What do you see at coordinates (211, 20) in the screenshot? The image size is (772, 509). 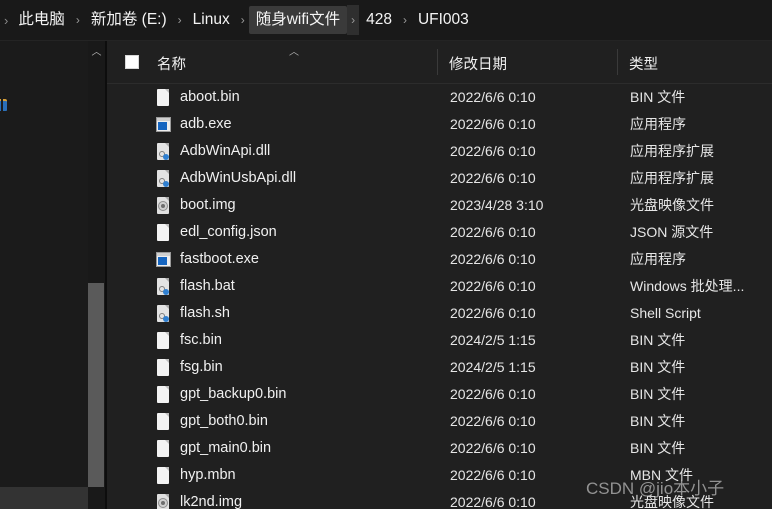 I see `breadcrumb-item-linux: Linux` at bounding box center [211, 20].